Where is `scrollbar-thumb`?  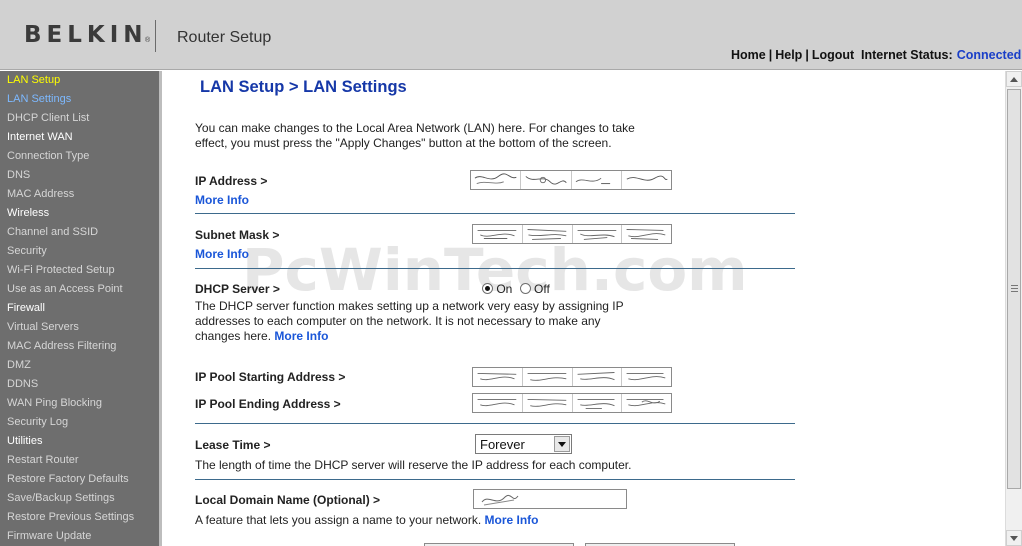
scrollbar-thumb is located at coordinates (1014, 289).